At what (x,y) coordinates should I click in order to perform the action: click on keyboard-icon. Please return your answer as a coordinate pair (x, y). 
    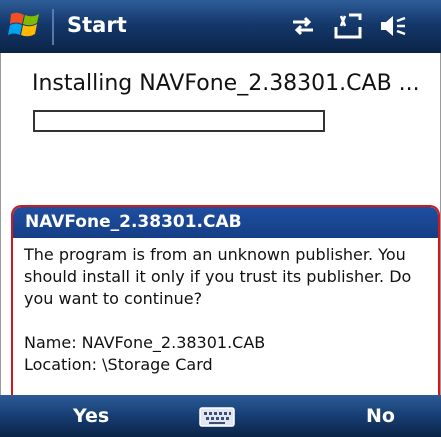
    Looking at the image, I should click on (217, 417).